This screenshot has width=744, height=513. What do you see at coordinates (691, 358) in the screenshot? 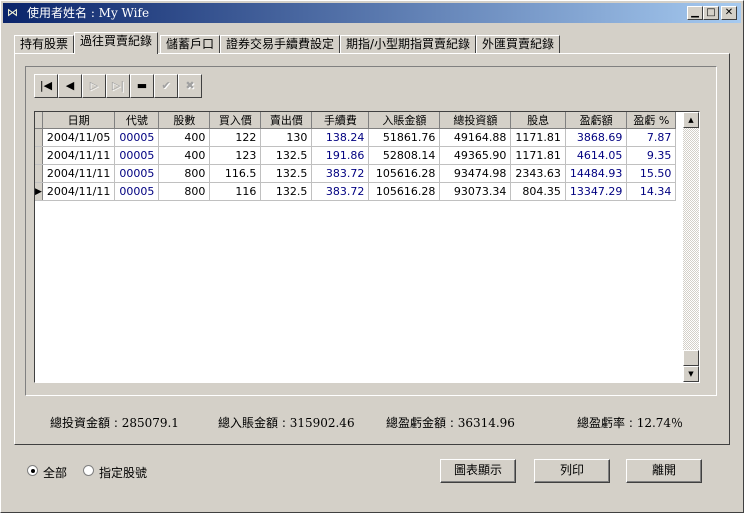
I see `scroll-thumb` at bounding box center [691, 358].